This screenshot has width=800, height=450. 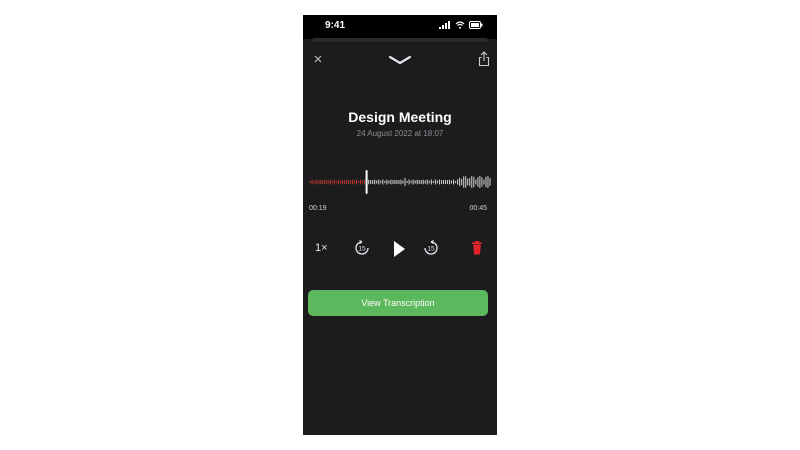 What do you see at coordinates (366, 182) in the screenshot?
I see `playhead` at bounding box center [366, 182].